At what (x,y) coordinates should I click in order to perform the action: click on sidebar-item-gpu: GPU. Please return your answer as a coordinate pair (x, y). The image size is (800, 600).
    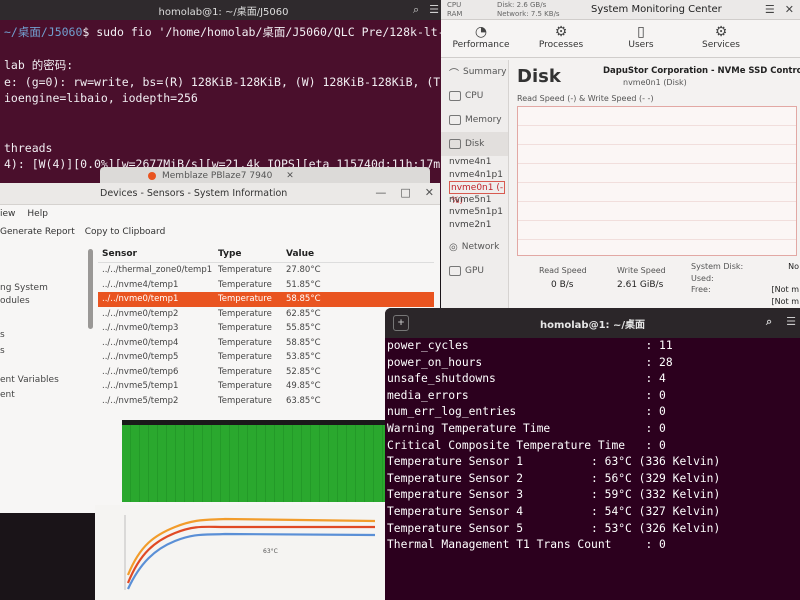
    Looking at the image, I should click on (474, 271).